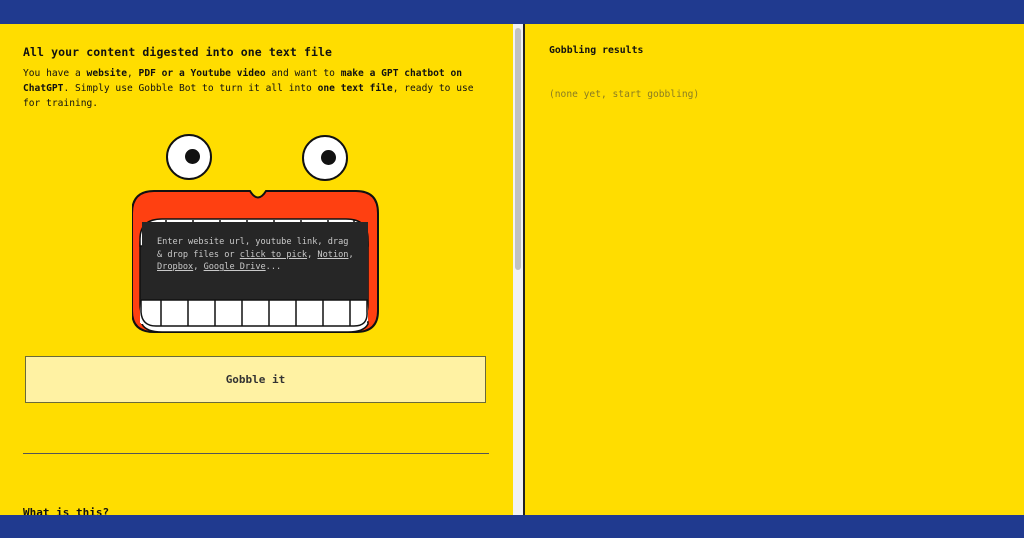 The width and height of the screenshot is (1024, 538). Describe the element at coordinates (55, 73) in the screenshot. I see `intro-text-1: You have a` at that location.